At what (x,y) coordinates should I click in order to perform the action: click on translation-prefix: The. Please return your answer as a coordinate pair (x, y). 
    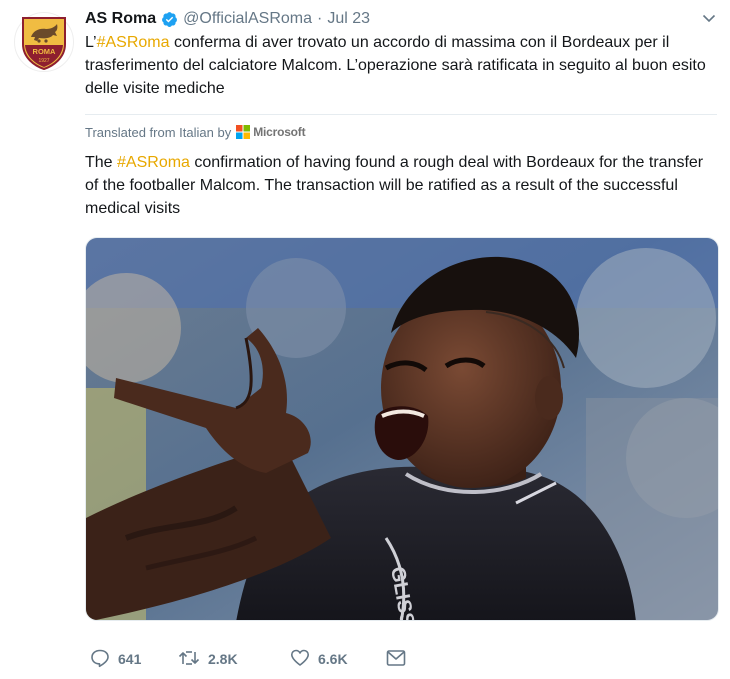
    Looking at the image, I should click on (101, 162).